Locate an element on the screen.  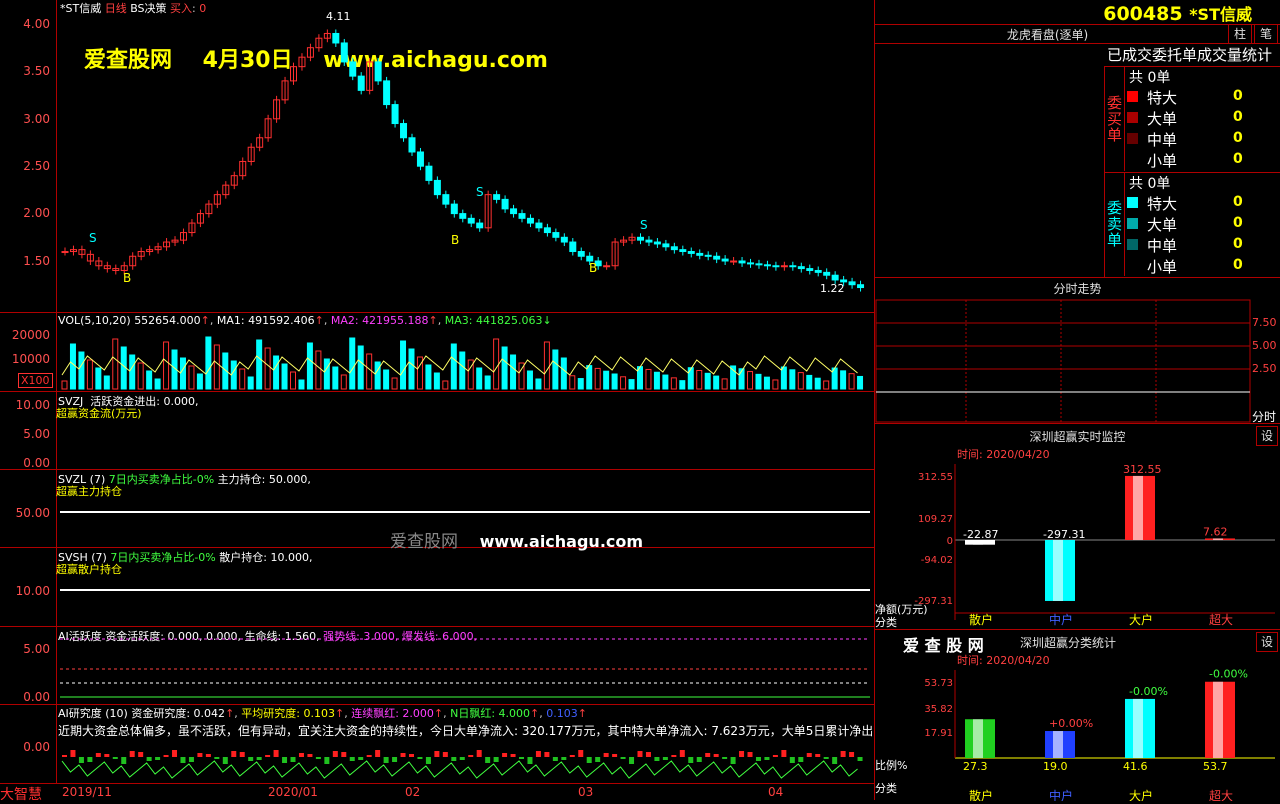
fenshi-panel: 分时走势 7.50 5.00 2.50 分时 is located at coordinates (1077, 350).